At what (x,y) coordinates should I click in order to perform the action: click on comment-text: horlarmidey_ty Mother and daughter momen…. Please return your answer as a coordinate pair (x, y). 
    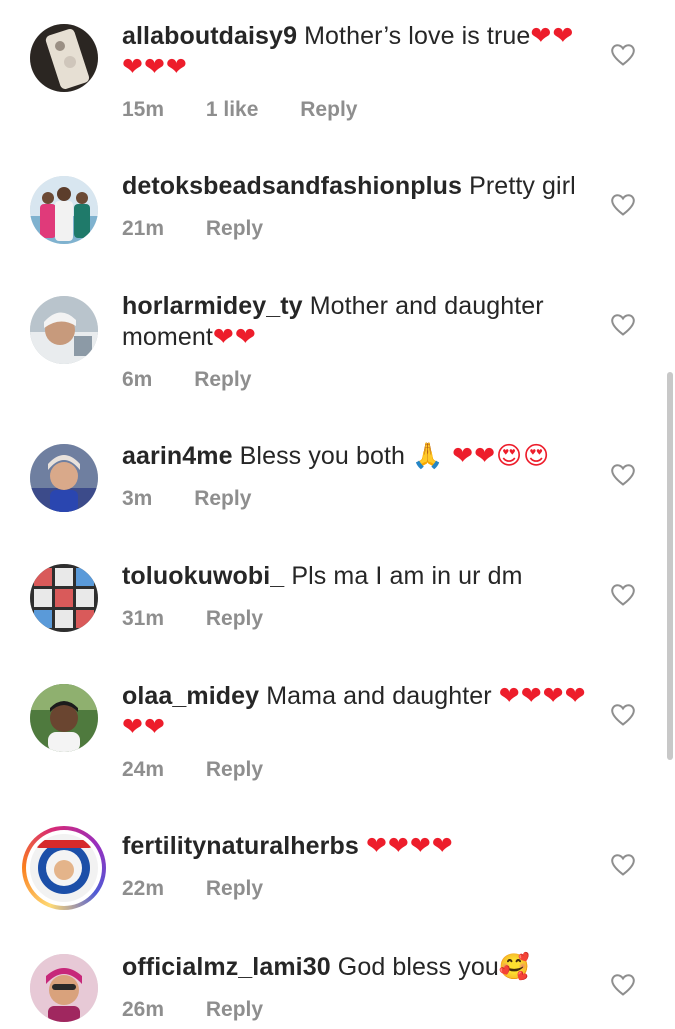
    Looking at the image, I should click on (357, 322).